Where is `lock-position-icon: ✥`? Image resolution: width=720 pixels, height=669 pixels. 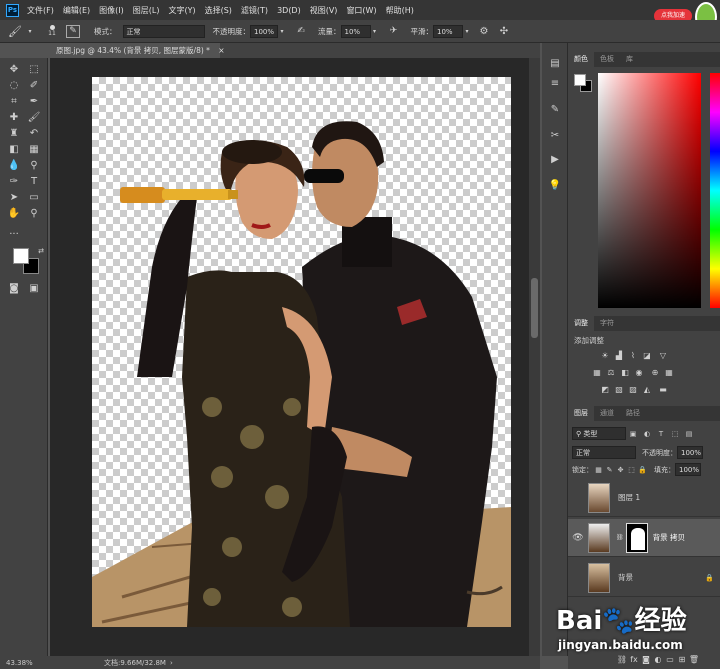 lock-position-icon: ✥ is located at coordinates (620, 470).